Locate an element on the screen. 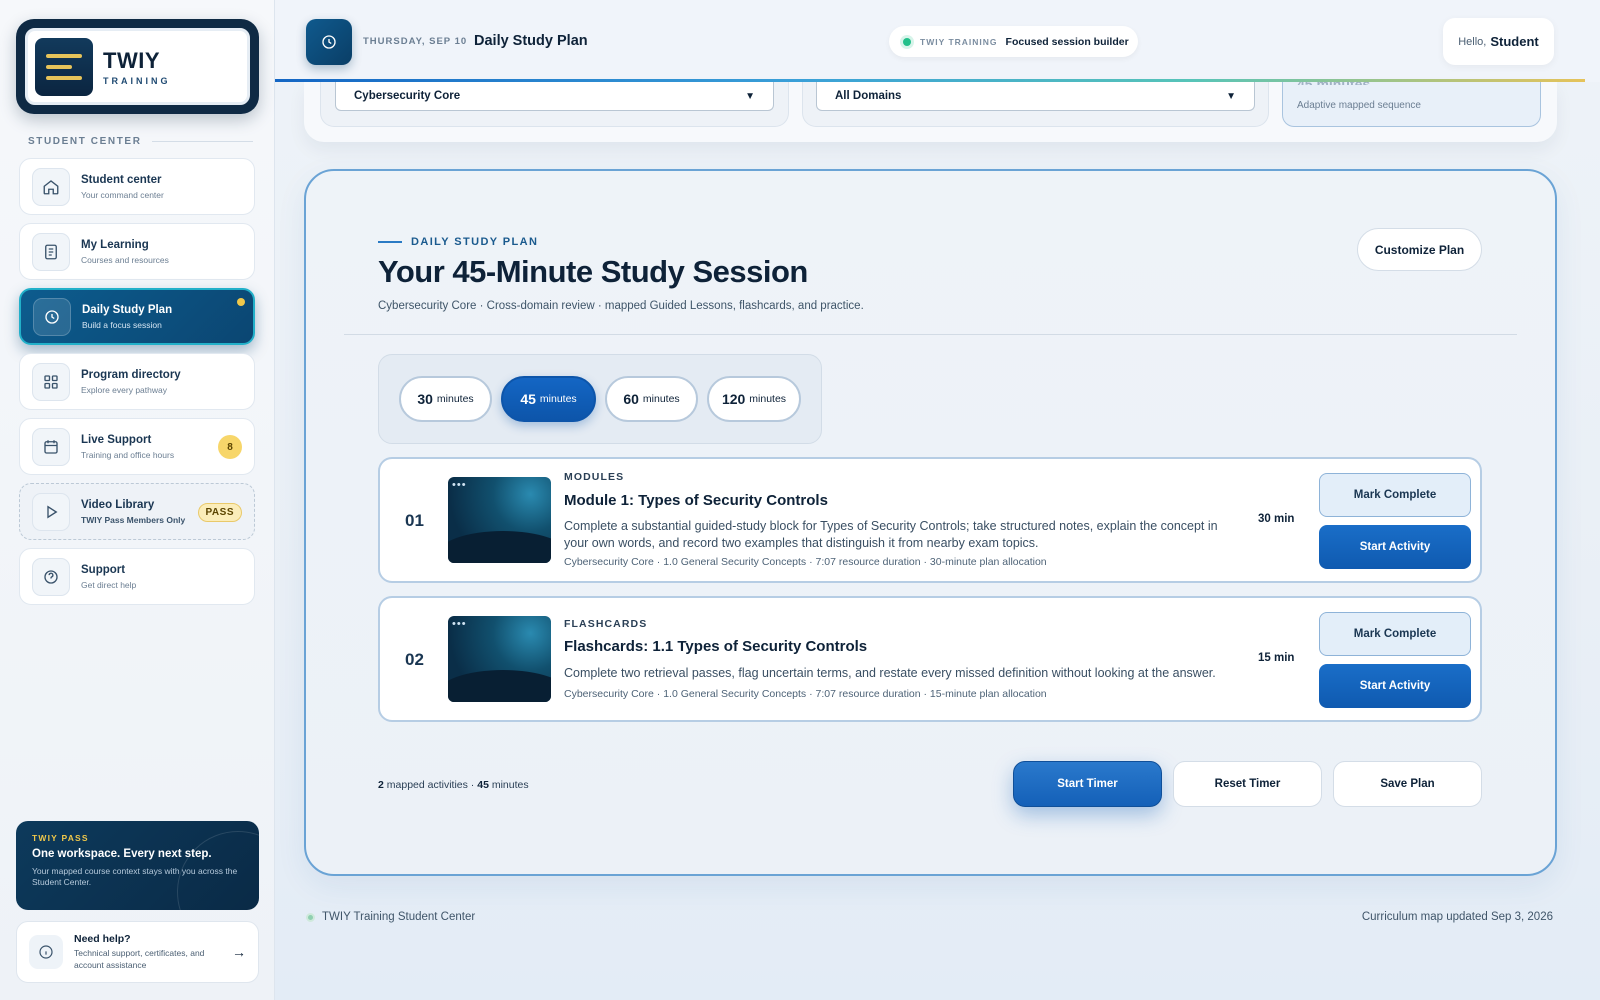 This screenshot has height=1000, width=1600. clock-button is located at coordinates (329, 42).